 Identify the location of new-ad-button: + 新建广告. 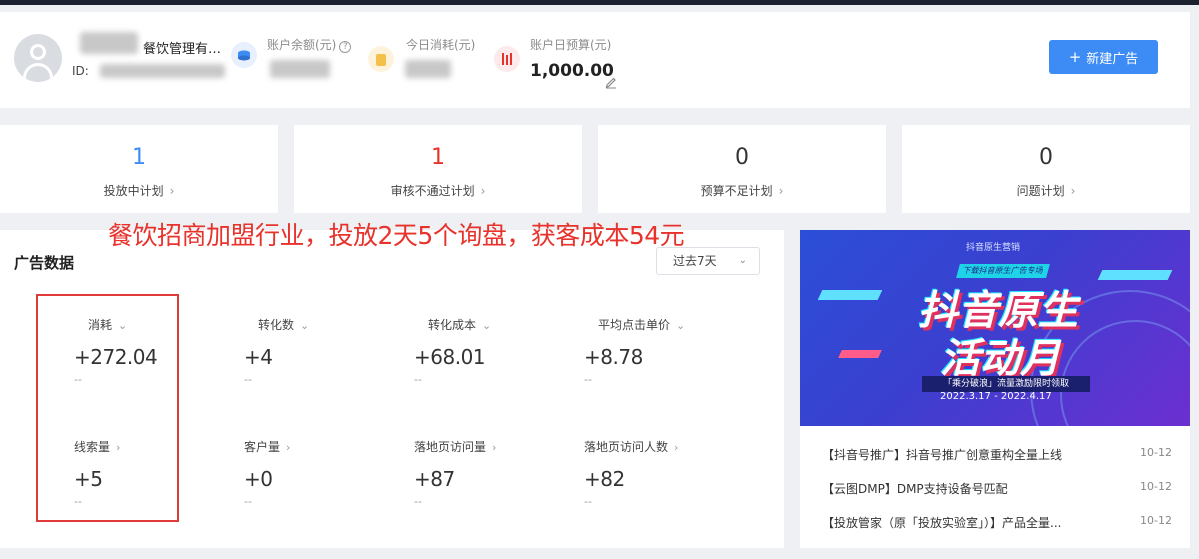
(1103, 57).